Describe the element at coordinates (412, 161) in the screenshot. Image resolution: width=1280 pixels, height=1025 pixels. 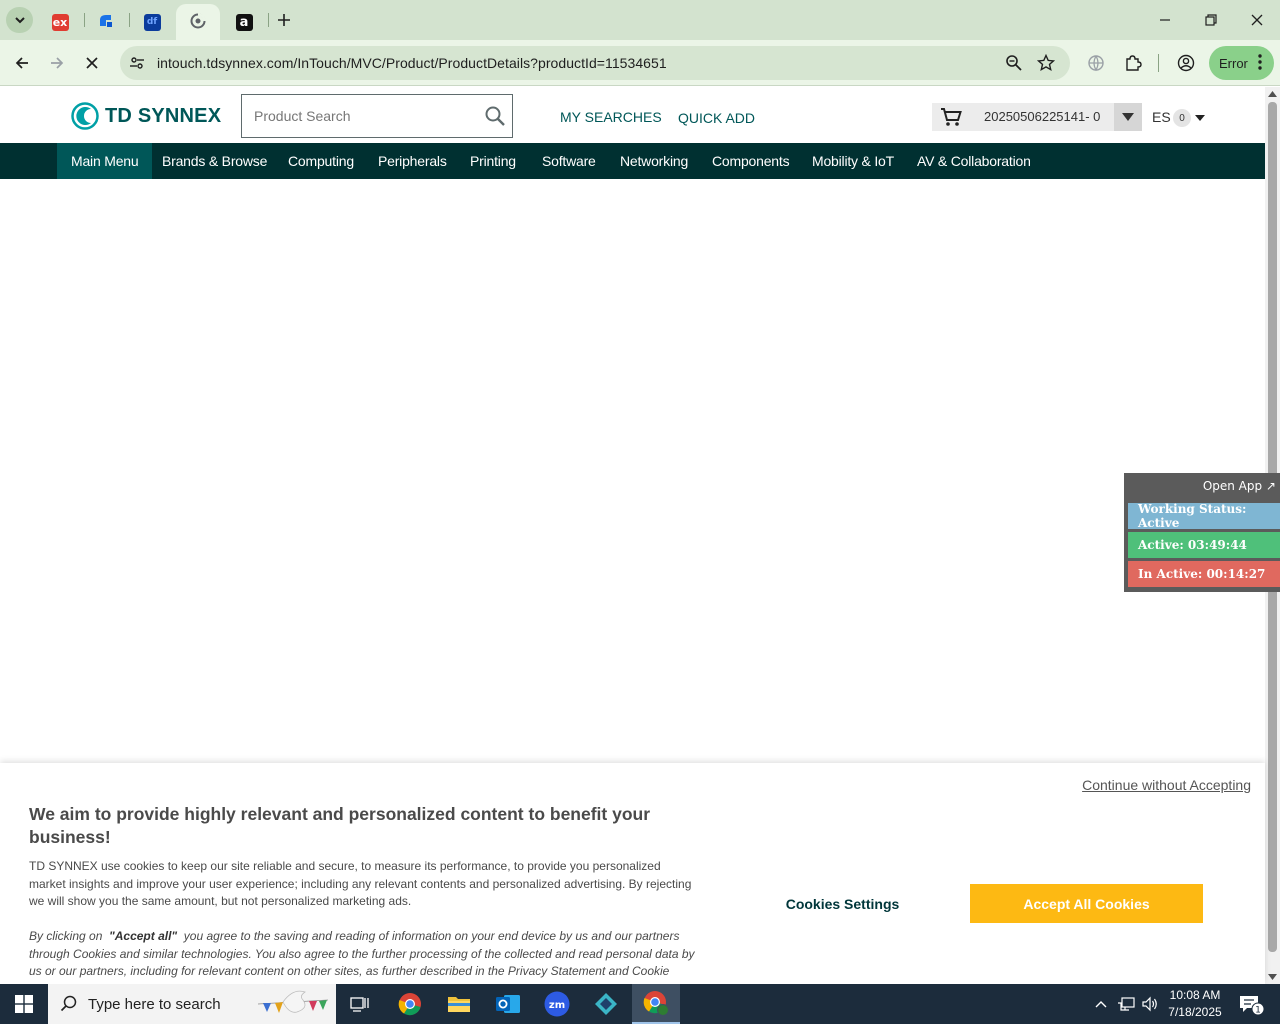
I see `nav-peripherals: Peripherals` at that location.